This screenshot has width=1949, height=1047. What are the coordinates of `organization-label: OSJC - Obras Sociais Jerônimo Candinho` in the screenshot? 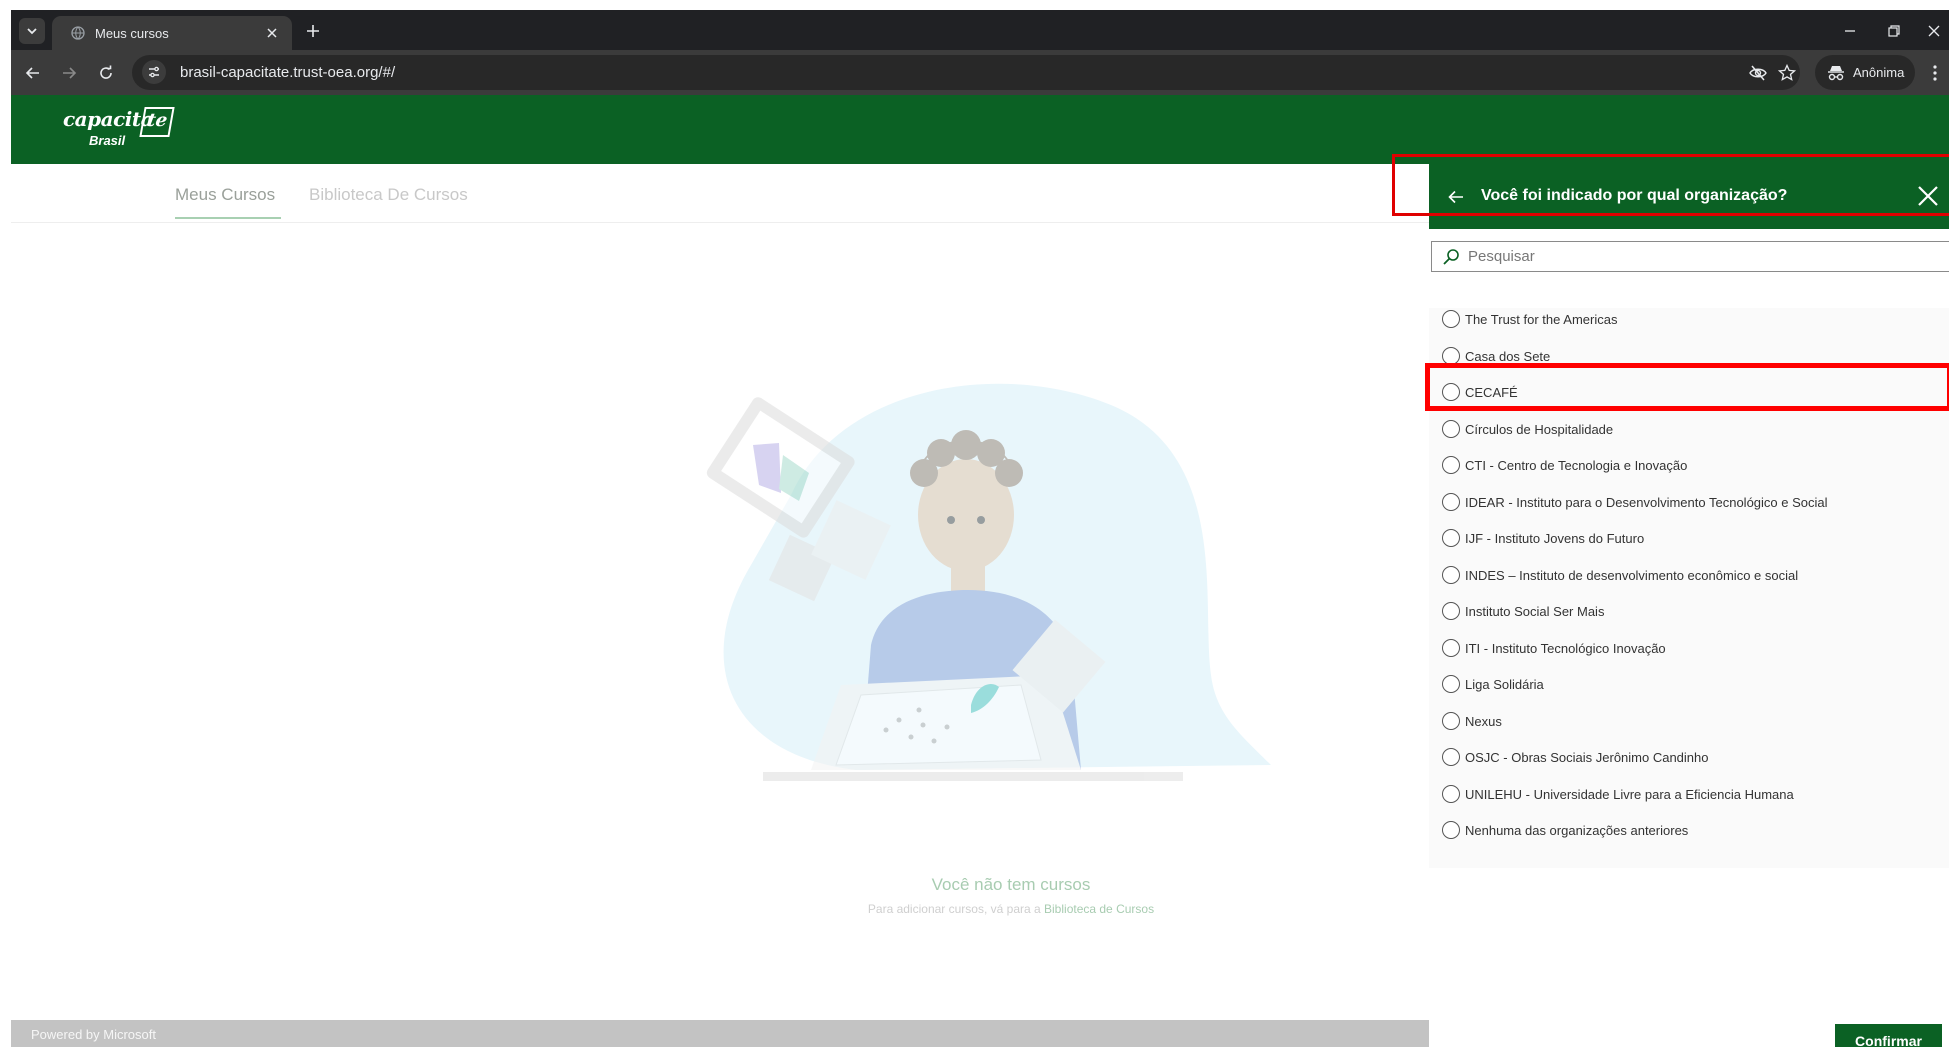 It's located at (1587, 757).